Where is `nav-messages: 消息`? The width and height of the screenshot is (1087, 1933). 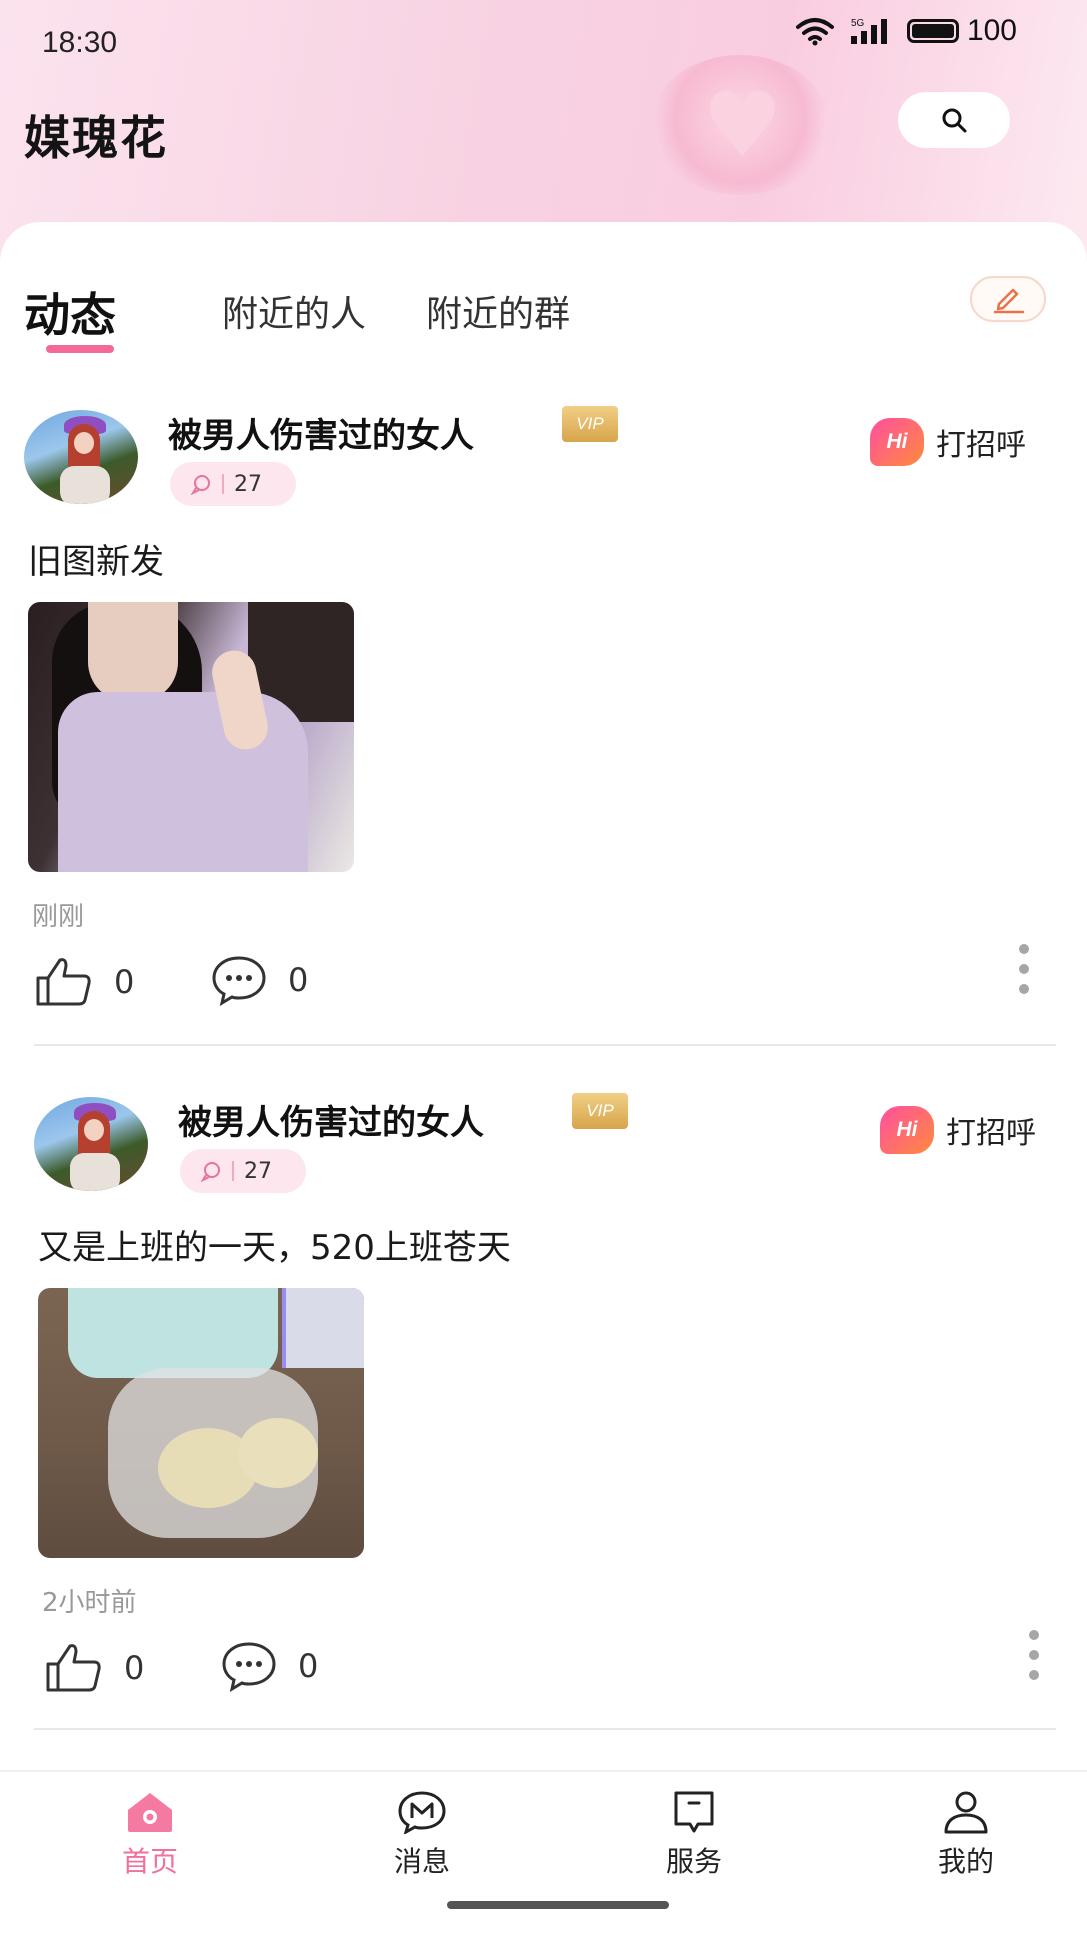
nav-messages: 消息 is located at coordinates (422, 1835).